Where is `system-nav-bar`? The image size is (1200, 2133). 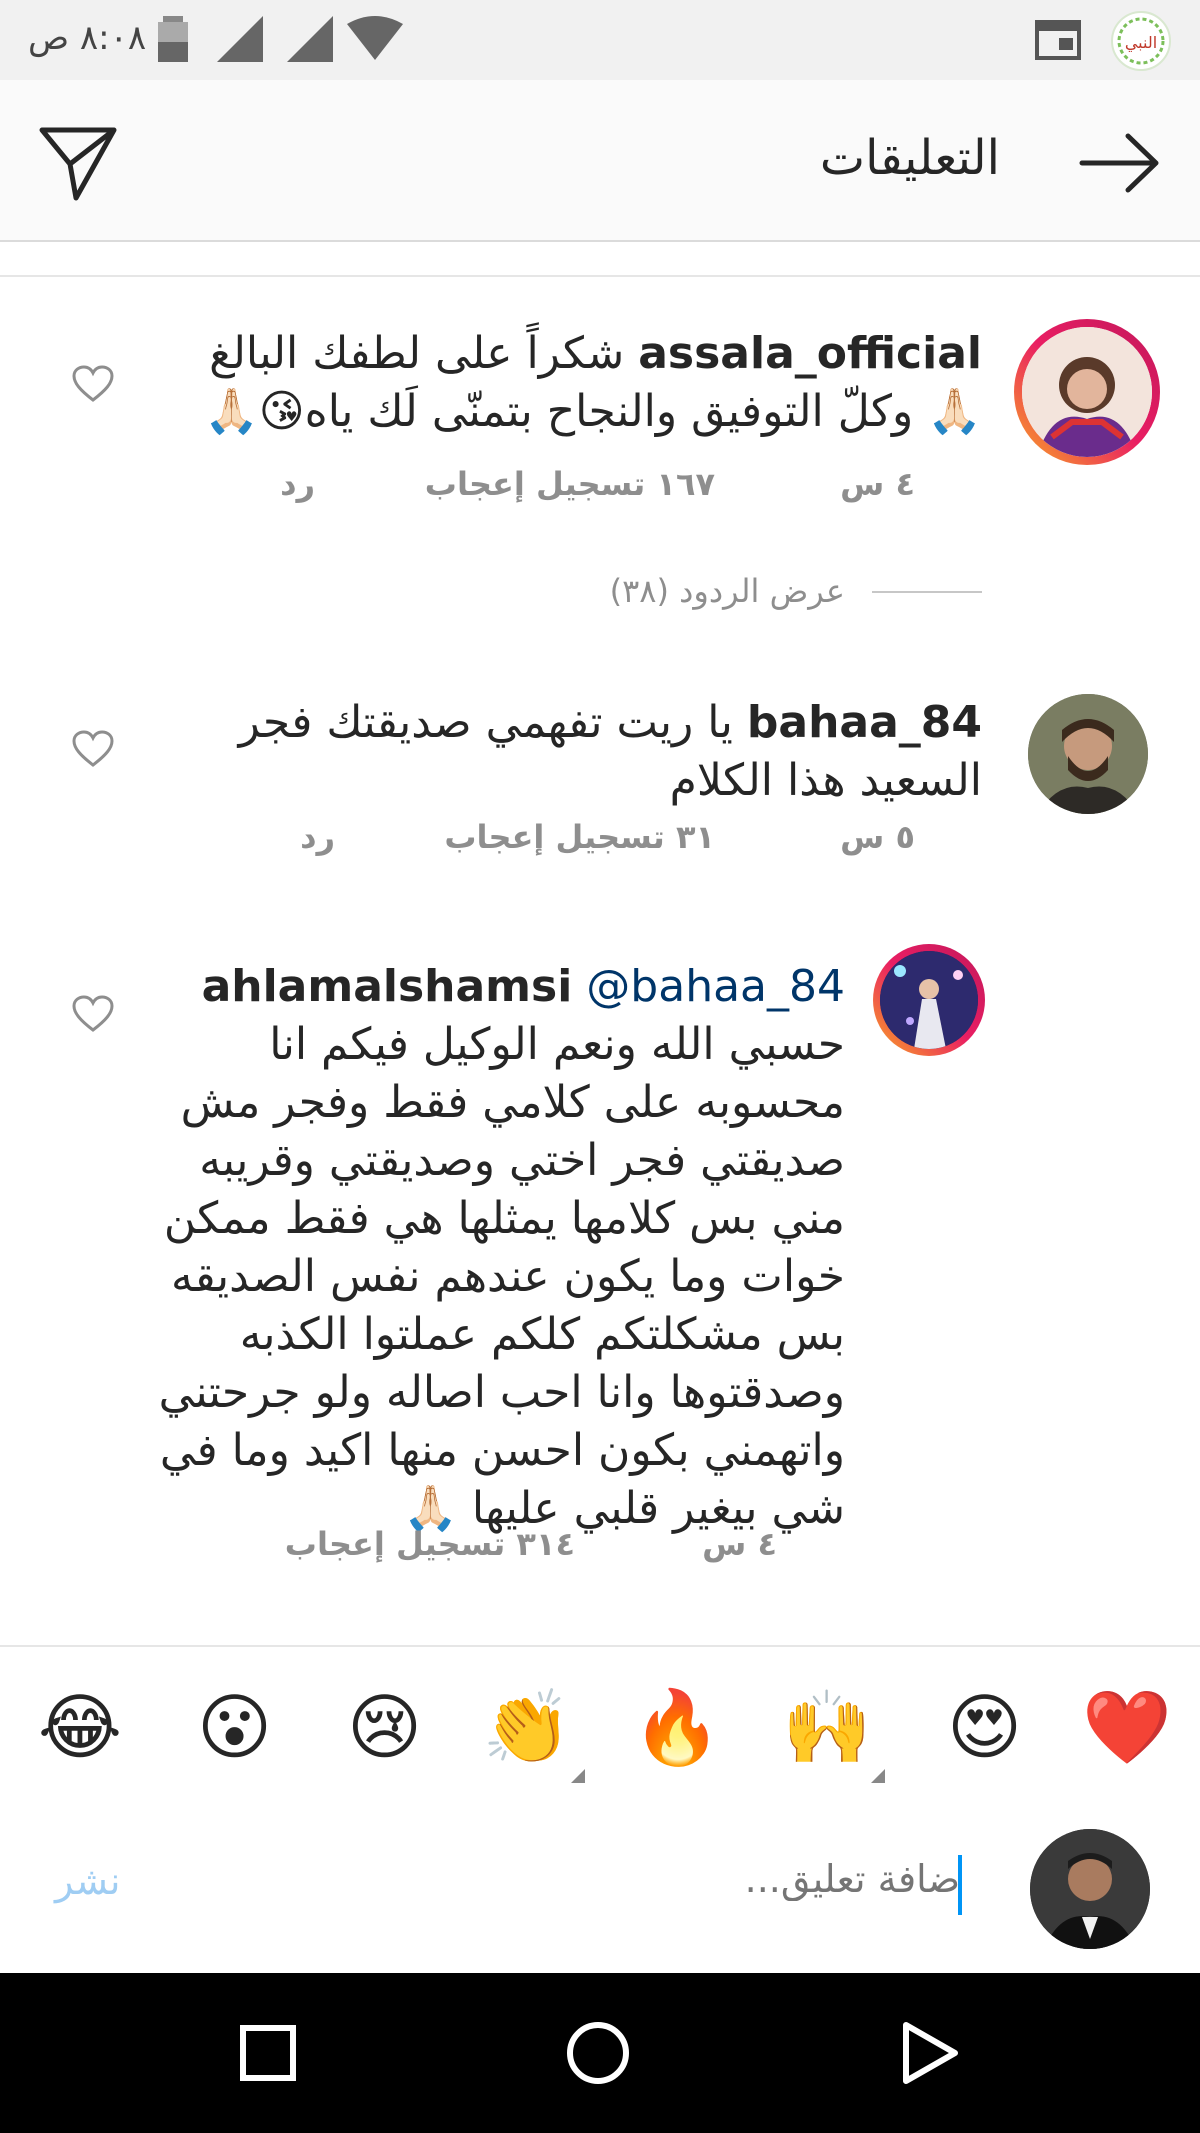
system-nav-bar is located at coordinates (600, 2053).